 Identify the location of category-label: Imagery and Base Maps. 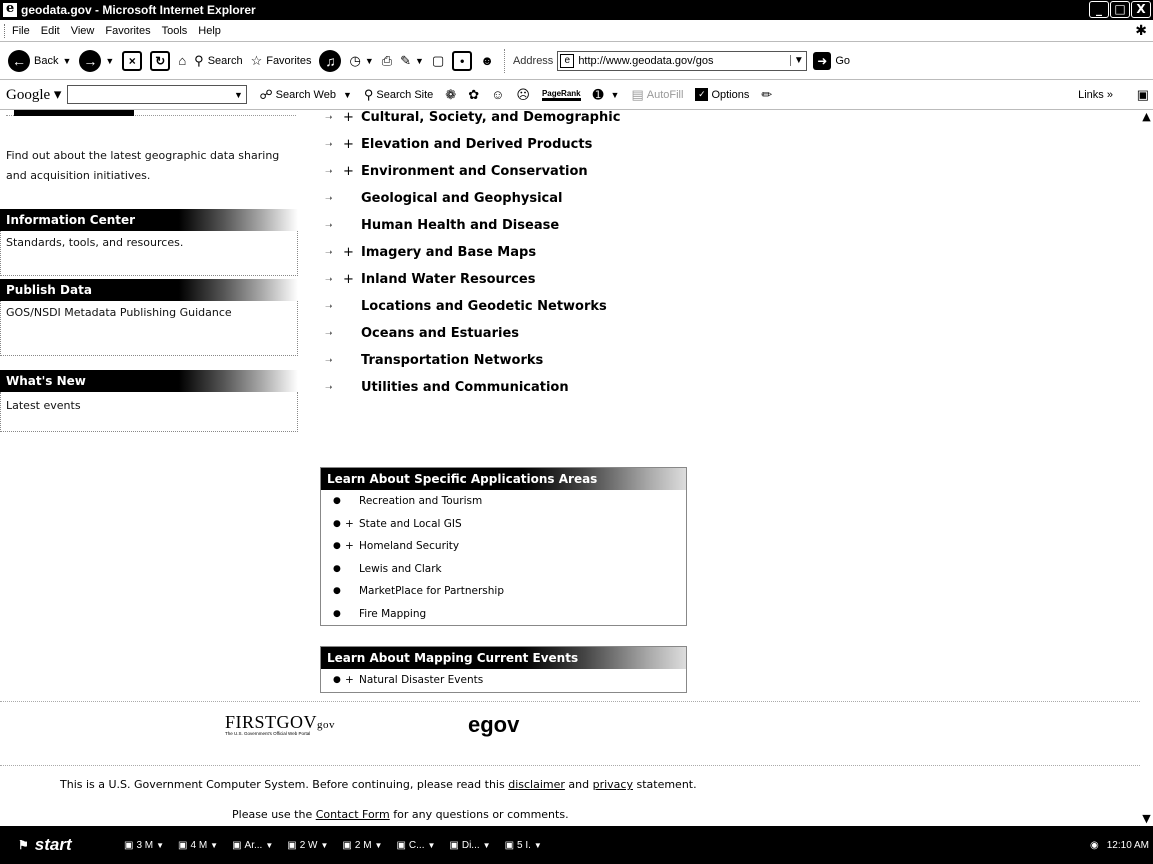
(448, 252).